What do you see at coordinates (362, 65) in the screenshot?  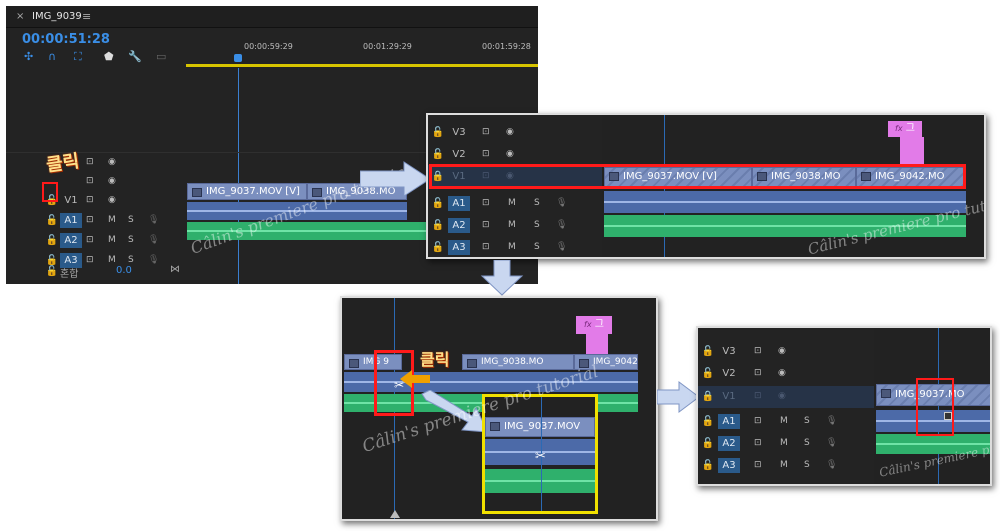 I see `work-area-bar` at bounding box center [362, 65].